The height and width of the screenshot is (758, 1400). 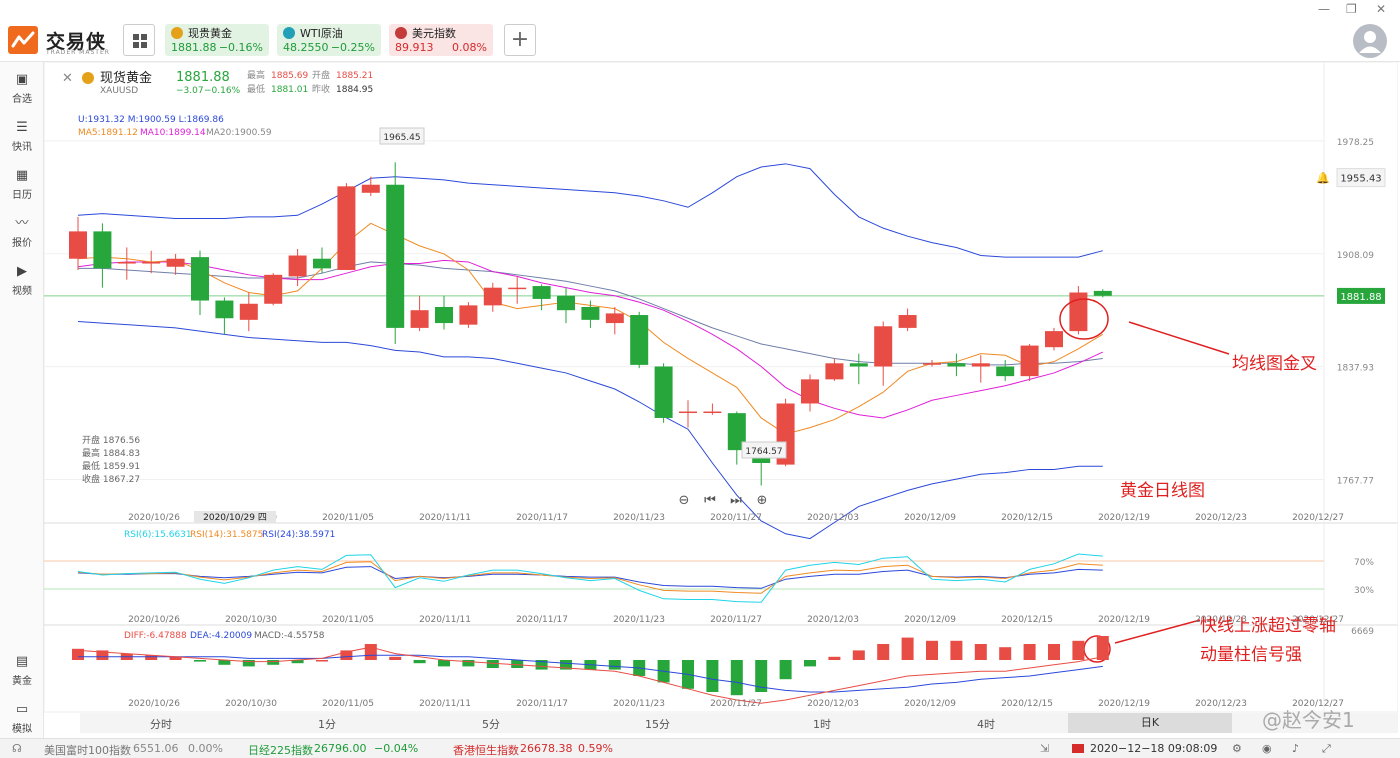 What do you see at coordinates (161, 724) in the screenshot?
I see `tab-timeframe-intraday: 分时` at bounding box center [161, 724].